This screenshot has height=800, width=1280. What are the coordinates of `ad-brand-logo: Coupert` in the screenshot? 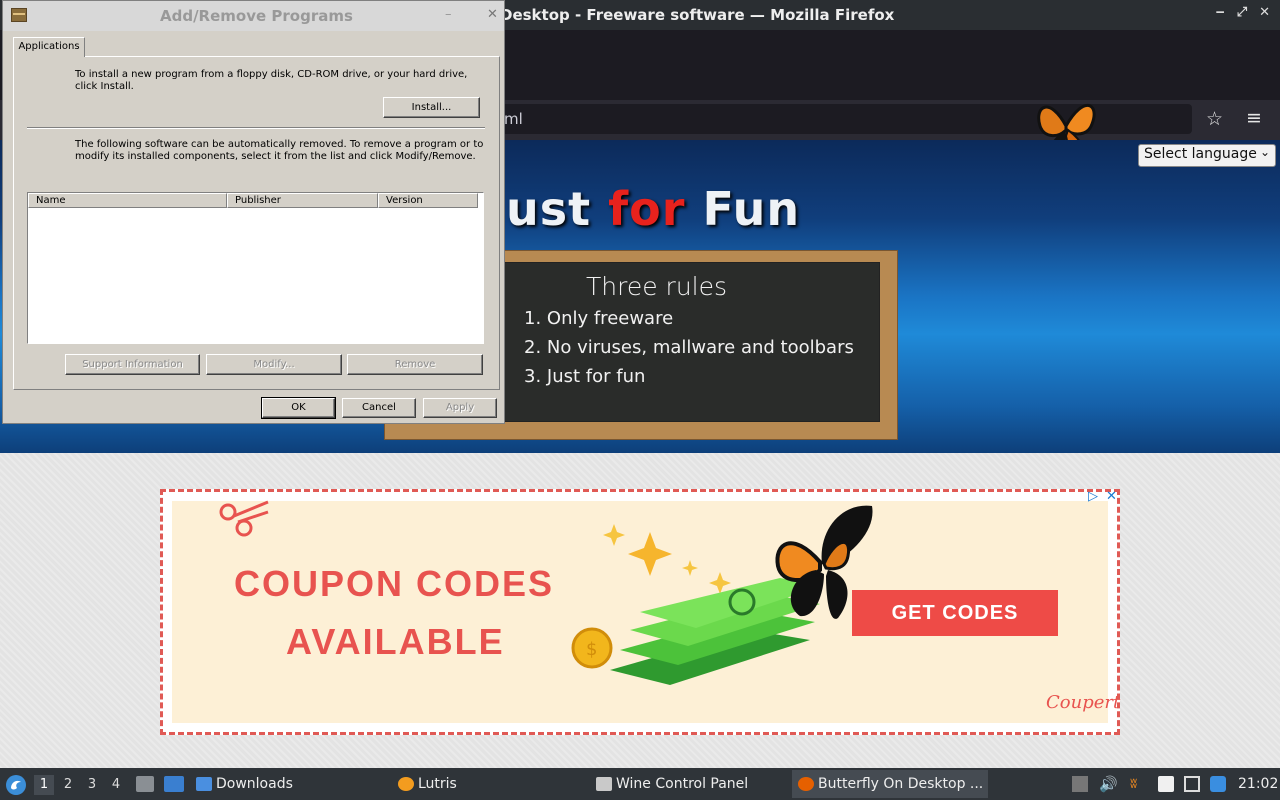 It's located at (1083, 702).